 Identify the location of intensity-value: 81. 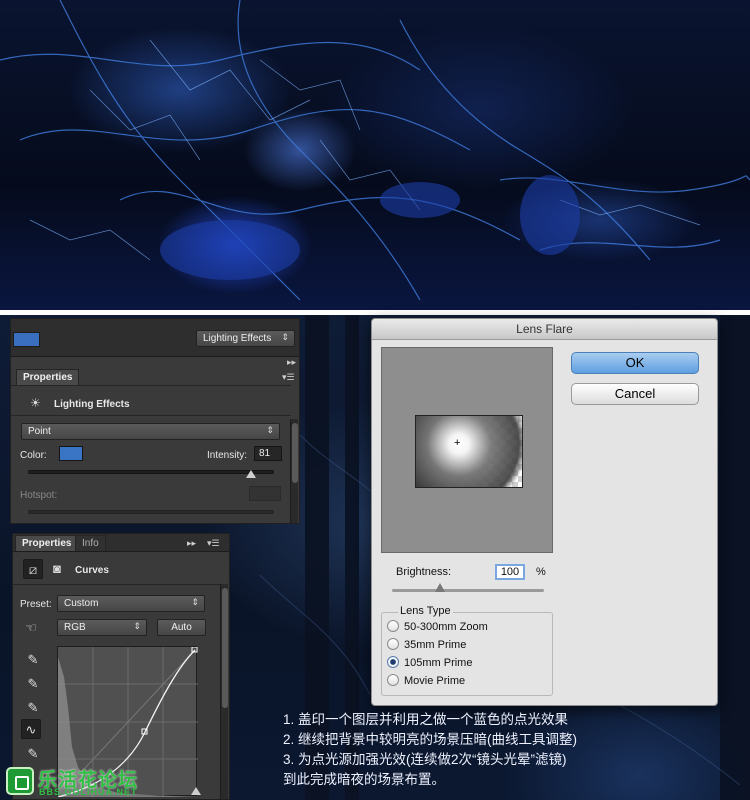
(265, 453).